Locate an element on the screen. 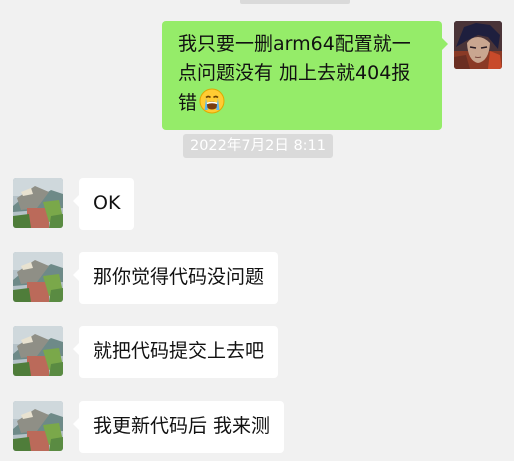 The height and width of the screenshot is (461, 514). incoming-message-text: 就把代码提交上去吧 is located at coordinates (179, 351).